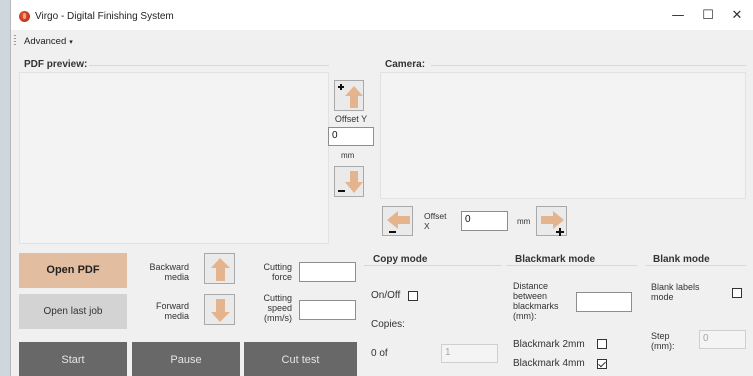 The height and width of the screenshot is (376, 753). I want to click on blackmark-distance-input, so click(604, 302).